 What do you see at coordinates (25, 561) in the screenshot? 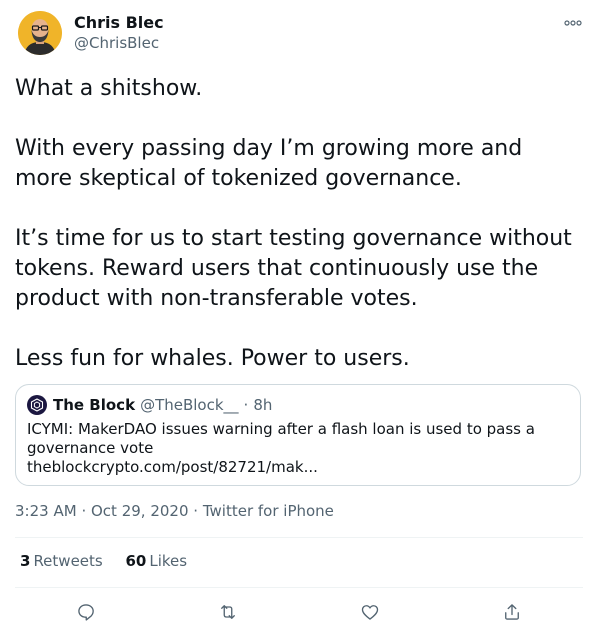
I see `retweets-count: 3` at bounding box center [25, 561].